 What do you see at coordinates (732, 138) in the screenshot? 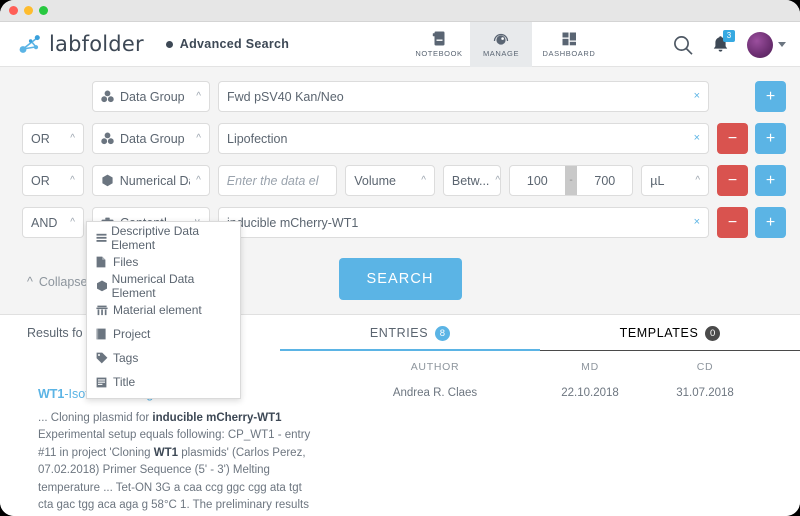
I see `remove-row-button-row2: −` at bounding box center [732, 138].